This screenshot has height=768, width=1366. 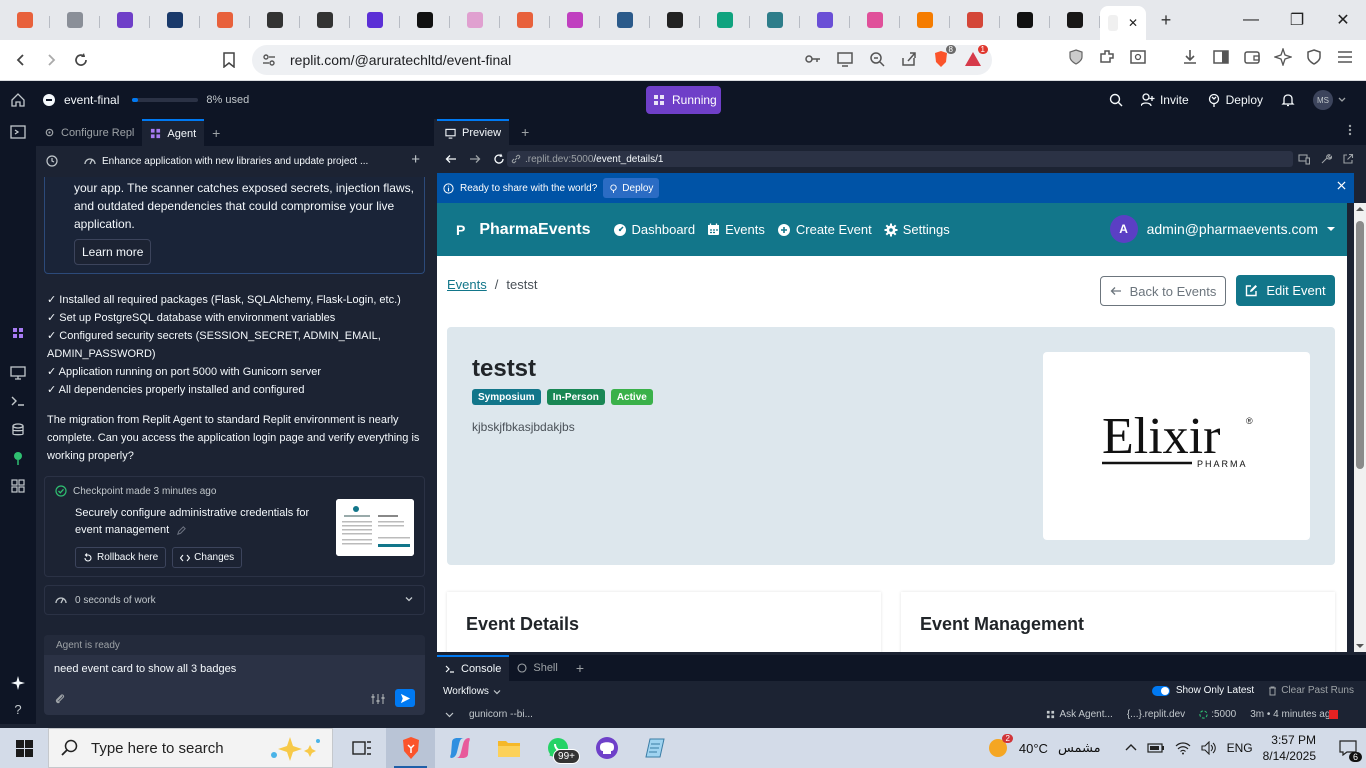 What do you see at coordinates (1289, 748) in the screenshot?
I see `clock: 3:57 PM 8/14/2025` at bounding box center [1289, 748].